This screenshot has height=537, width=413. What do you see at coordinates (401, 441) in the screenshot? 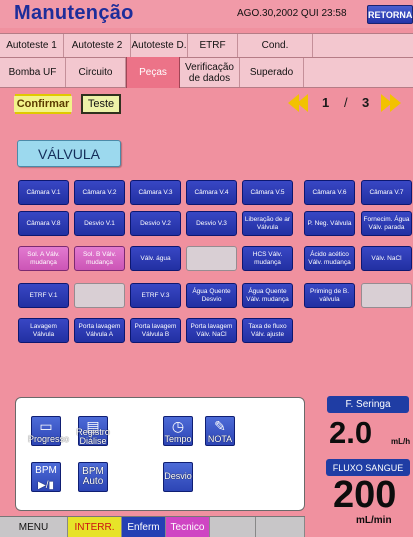
I see `syringe-unit: mL/h` at bounding box center [401, 441].